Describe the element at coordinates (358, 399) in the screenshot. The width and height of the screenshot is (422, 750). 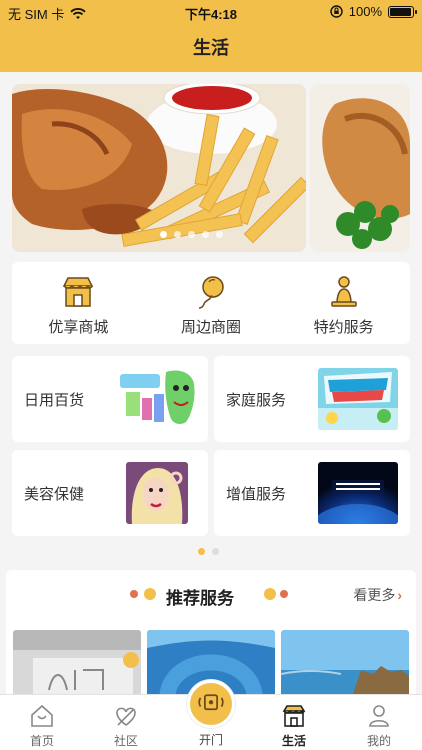
I see `home-service-thumbnail` at that location.